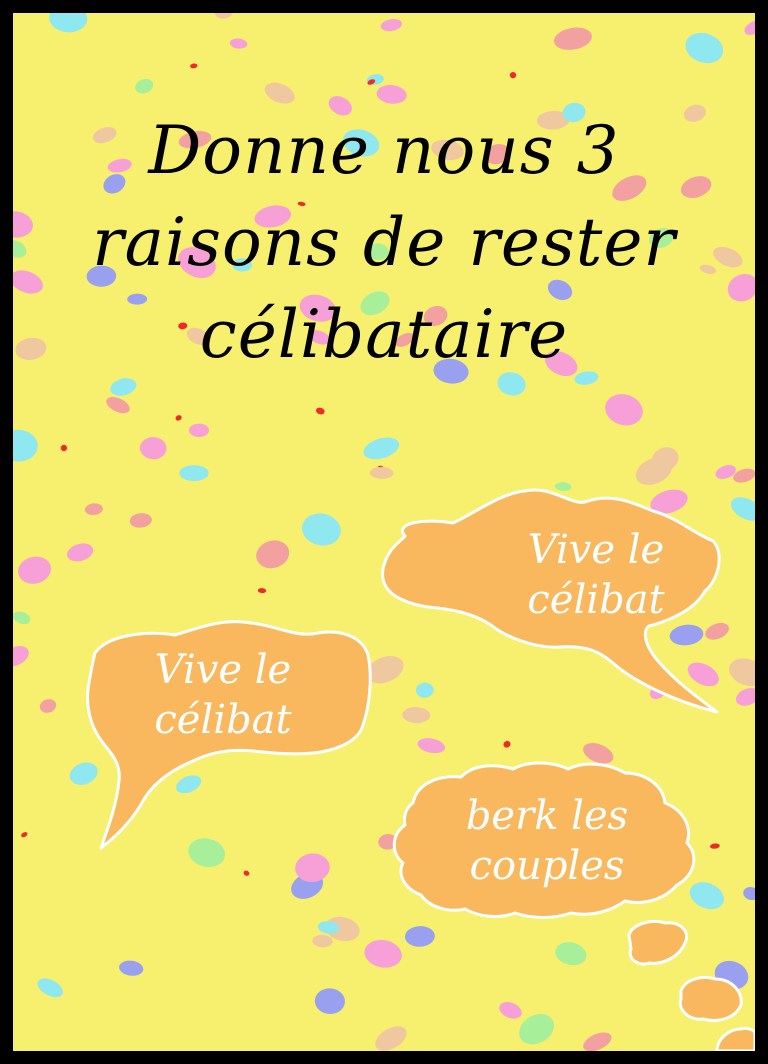 The image size is (768, 1064). I want to click on speech-bubble-right-line-2: célibat, so click(596, 600).